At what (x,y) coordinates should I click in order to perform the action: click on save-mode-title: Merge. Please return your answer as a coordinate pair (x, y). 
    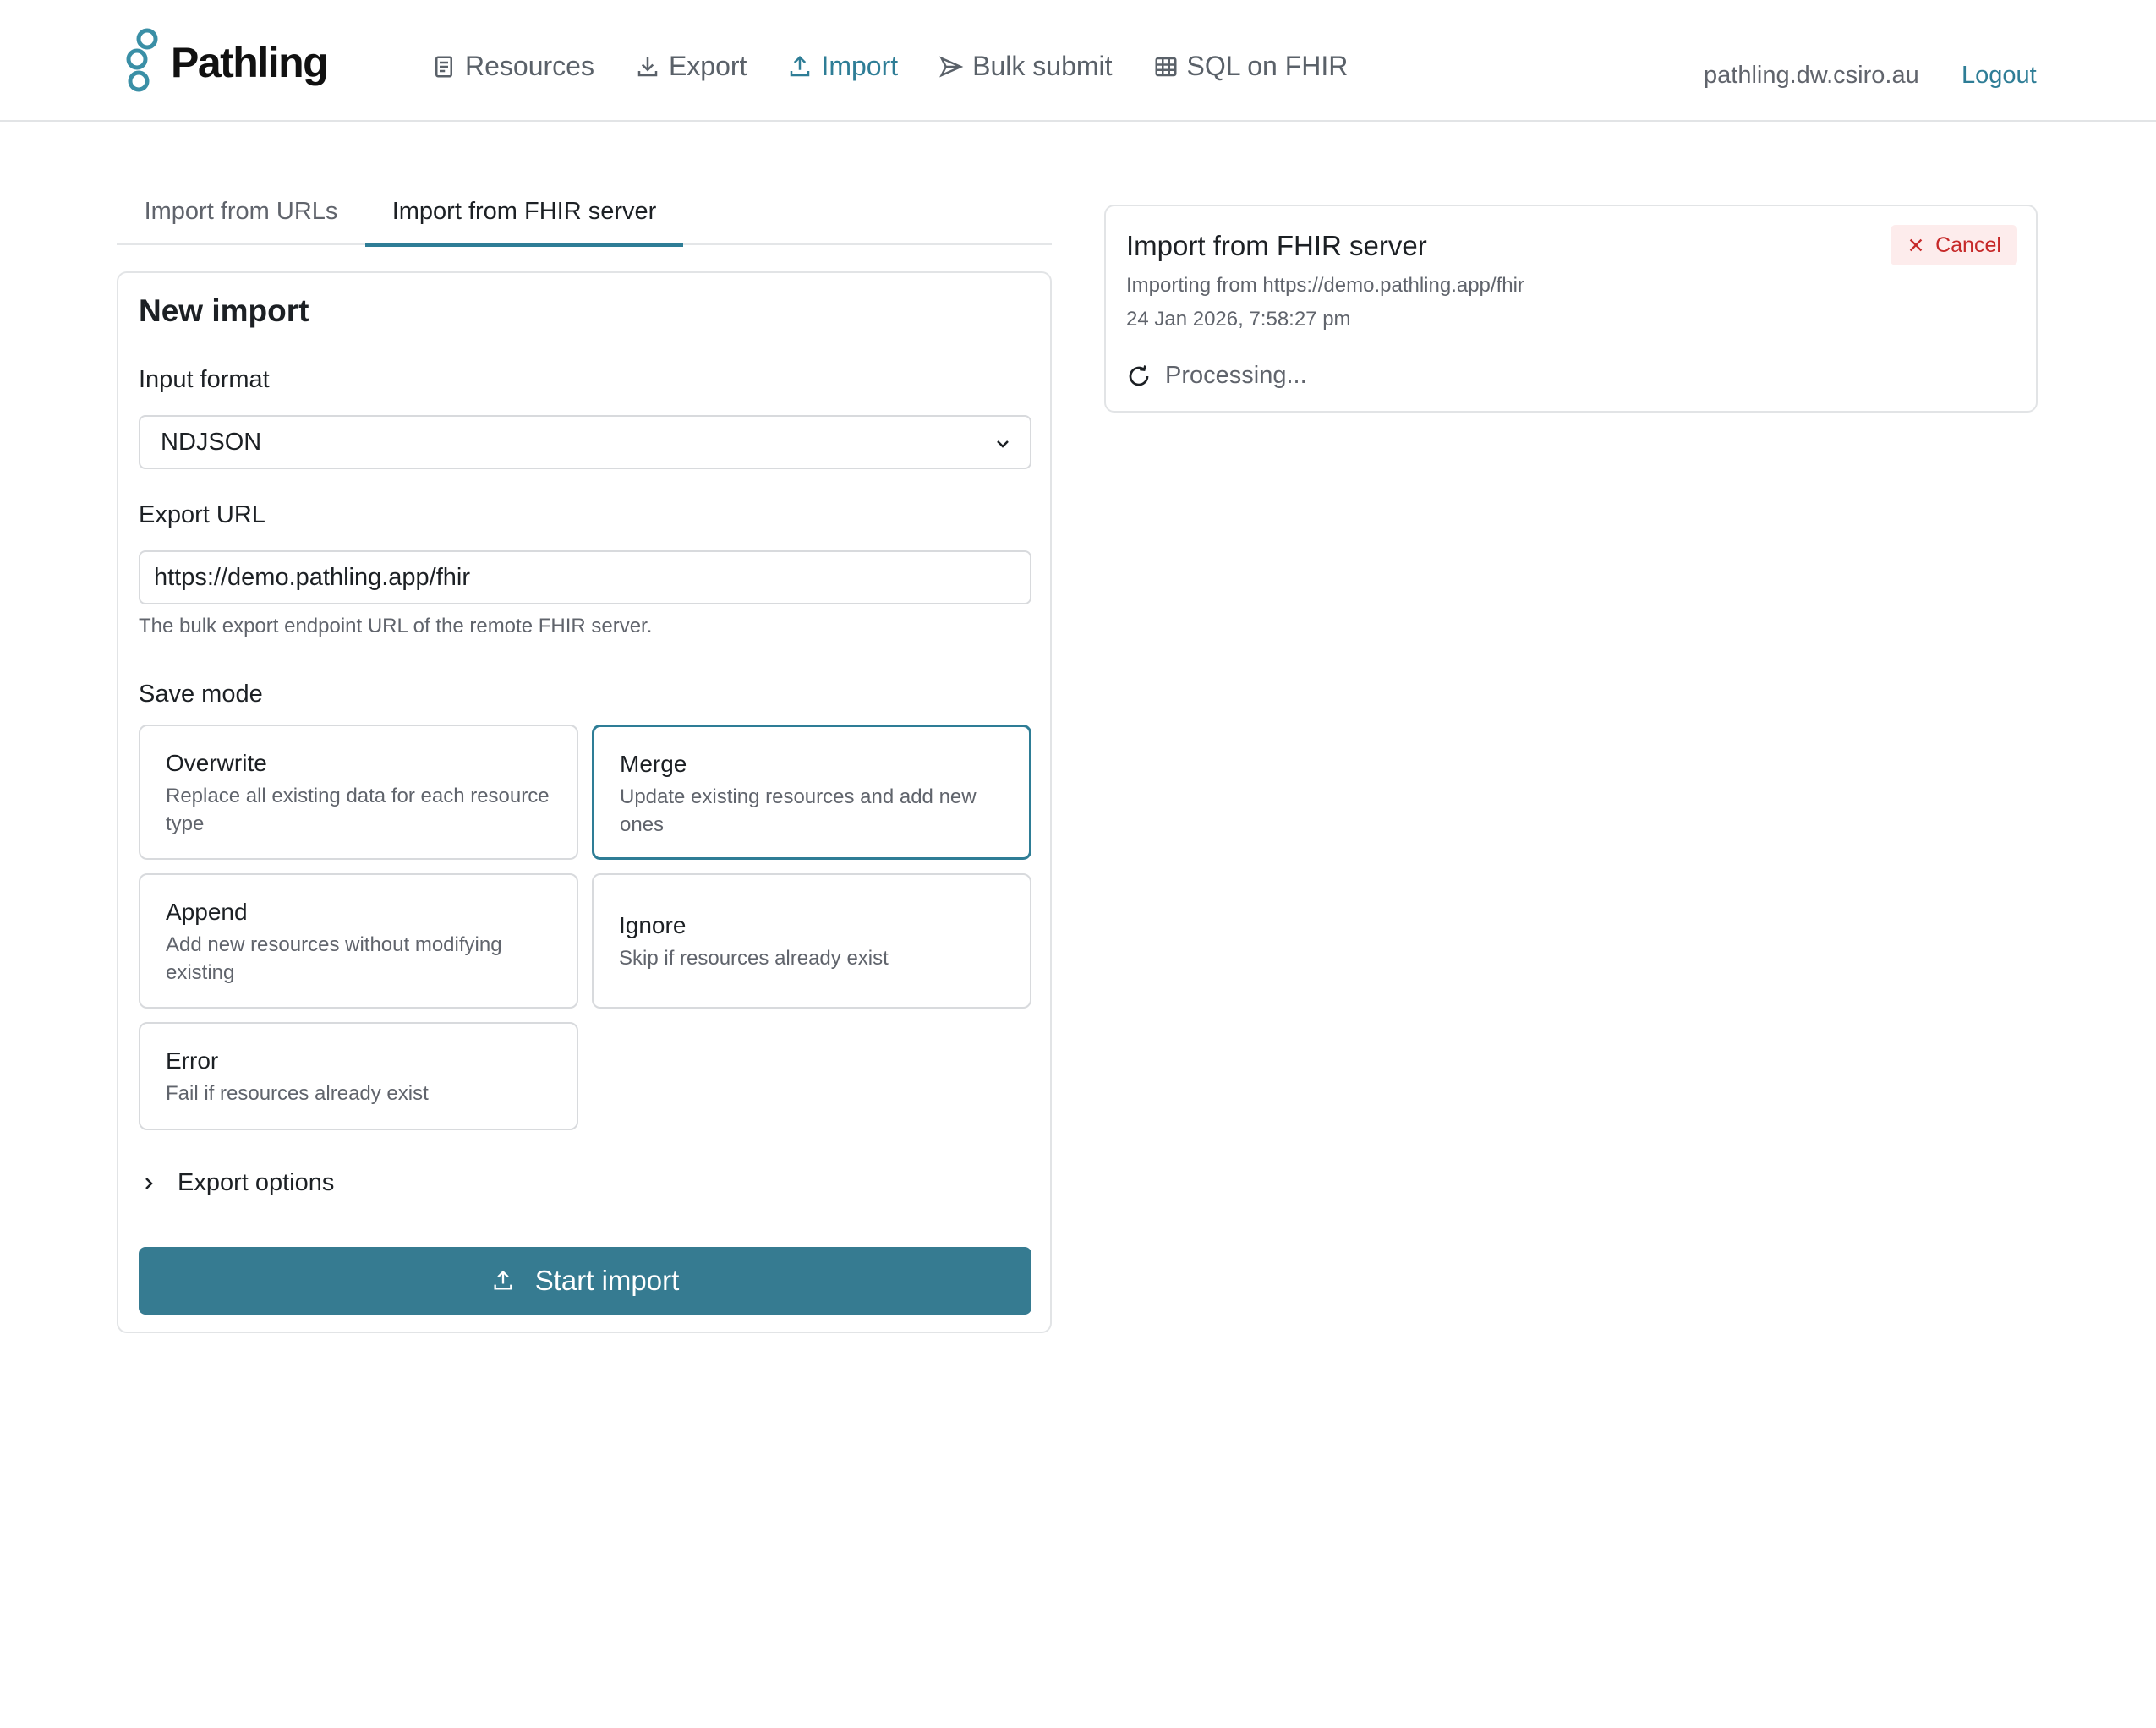
    Looking at the image, I should click on (653, 764).